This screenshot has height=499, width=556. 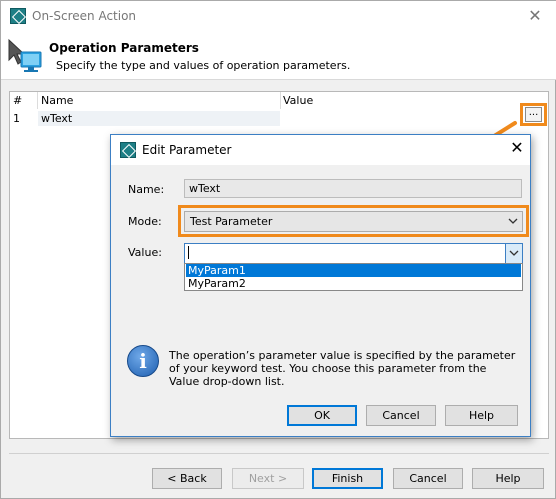 What do you see at coordinates (56, 118) in the screenshot?
I see `row-name: wText` at bounding box center [56, 118].